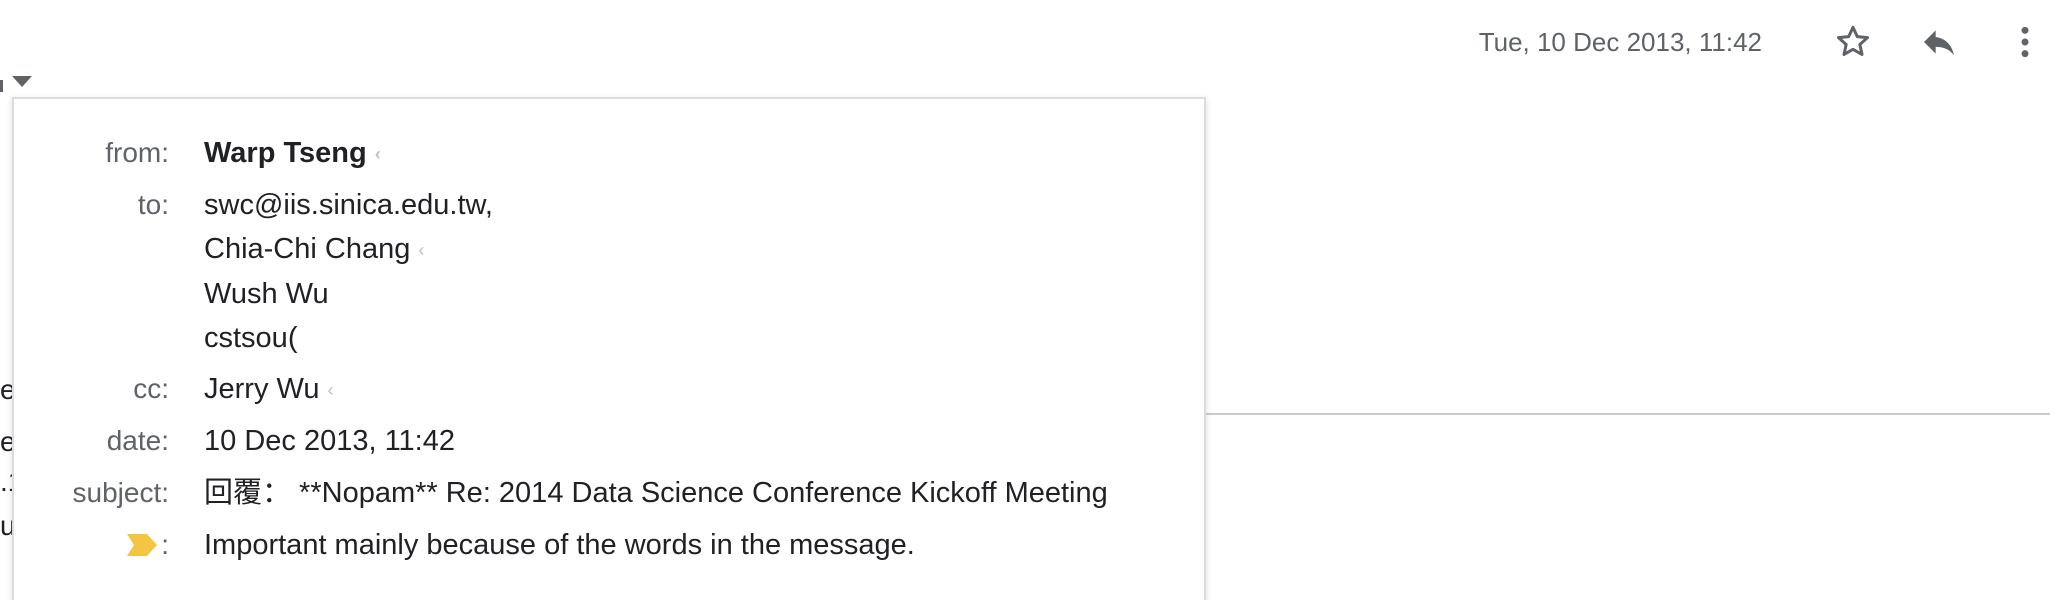  What do you see at coordinates (6, 389) in the screenshot?
I see `background-text-fragment: e` at bounding box center [6, 389].